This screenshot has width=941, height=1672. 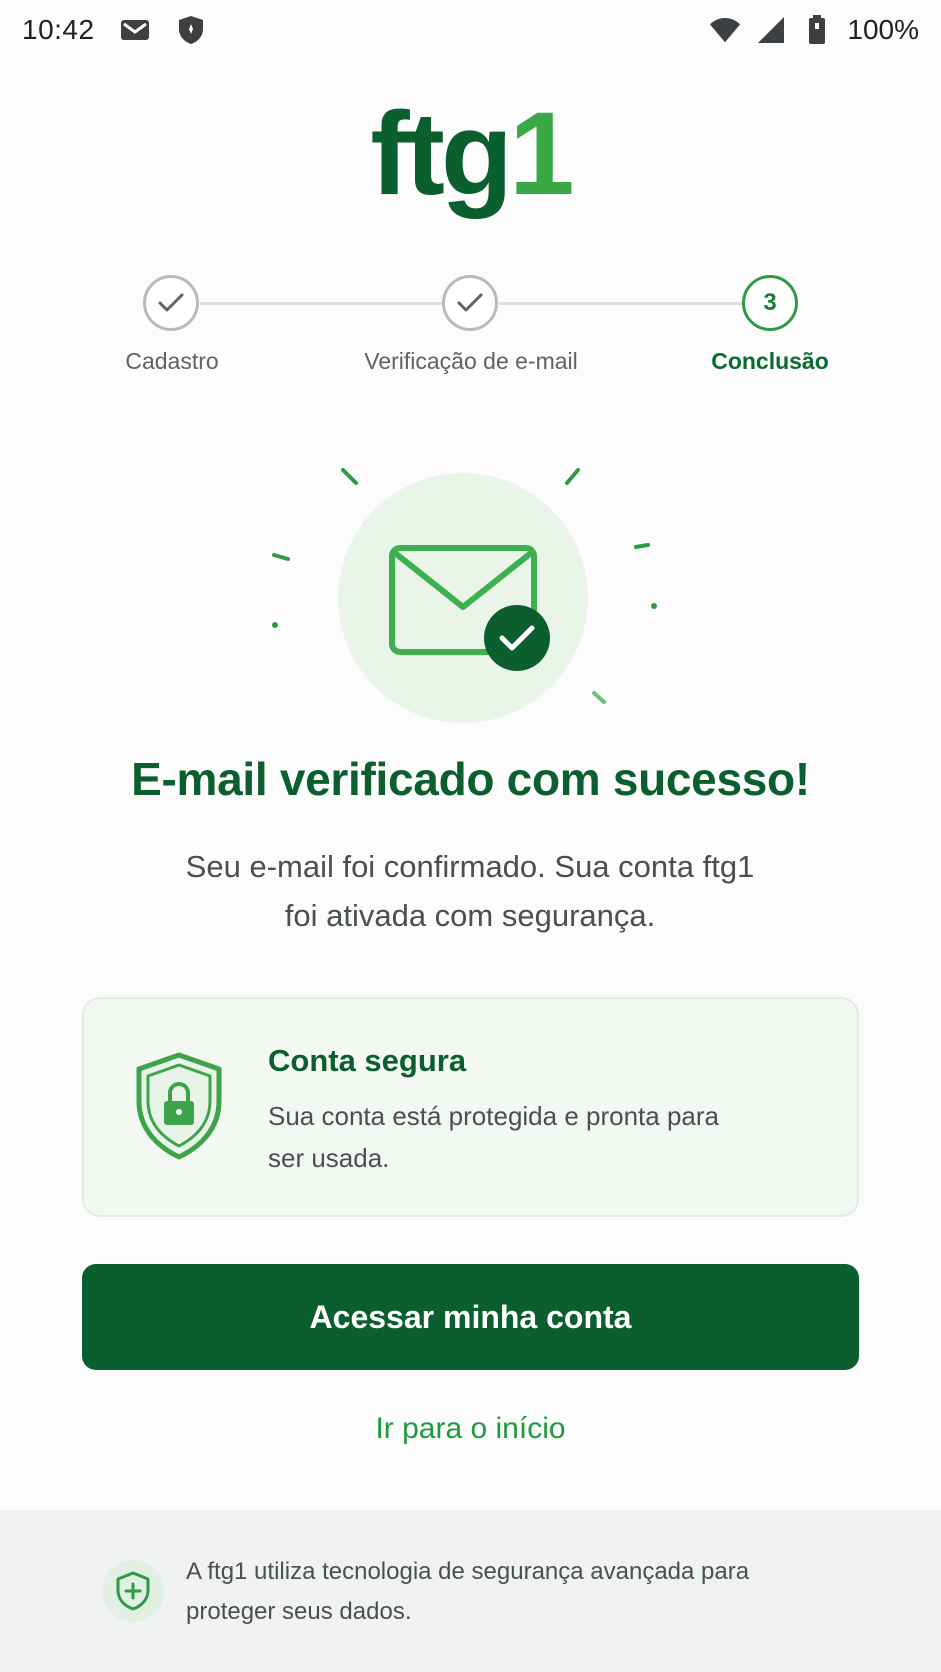 What do you see at coordinates (470, 1429) in the screenshot?
I see `go-home-link: Ir para o início` at bounding box center [470, 1429].